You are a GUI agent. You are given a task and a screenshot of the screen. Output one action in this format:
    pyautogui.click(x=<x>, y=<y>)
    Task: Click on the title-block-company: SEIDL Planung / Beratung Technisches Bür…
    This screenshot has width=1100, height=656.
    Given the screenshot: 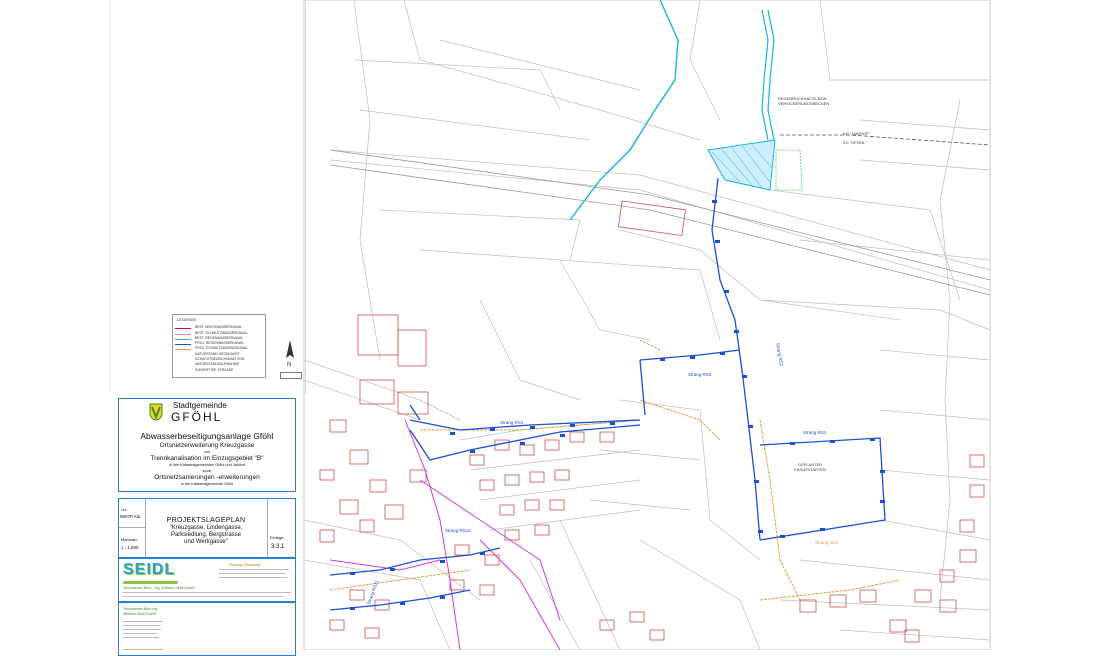 What is the action you would take?
    pyautogui.click(x=207, y=580)
    